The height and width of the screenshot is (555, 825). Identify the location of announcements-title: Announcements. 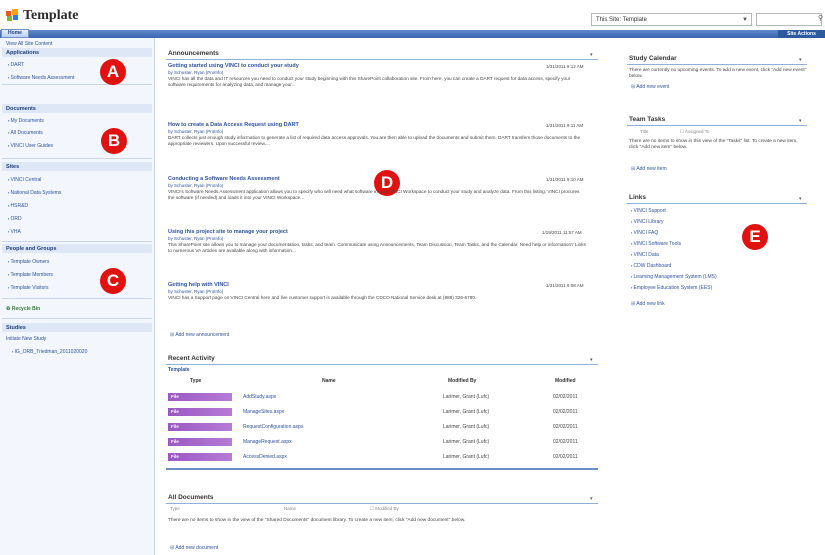
(193, 53).